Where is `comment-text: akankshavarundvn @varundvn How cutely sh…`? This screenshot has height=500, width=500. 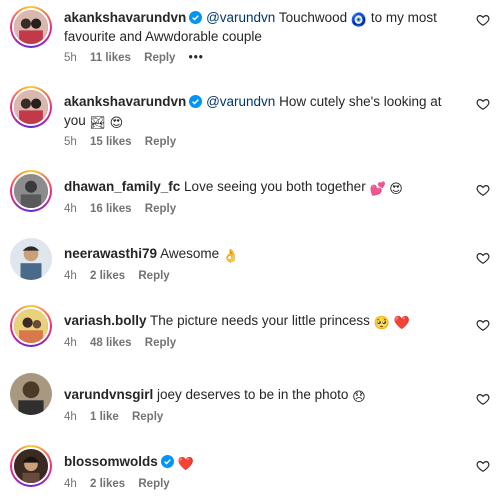 comment-text: akankshavarundvn @varundvn How cutely sh… is located at coordinates (264, 111).